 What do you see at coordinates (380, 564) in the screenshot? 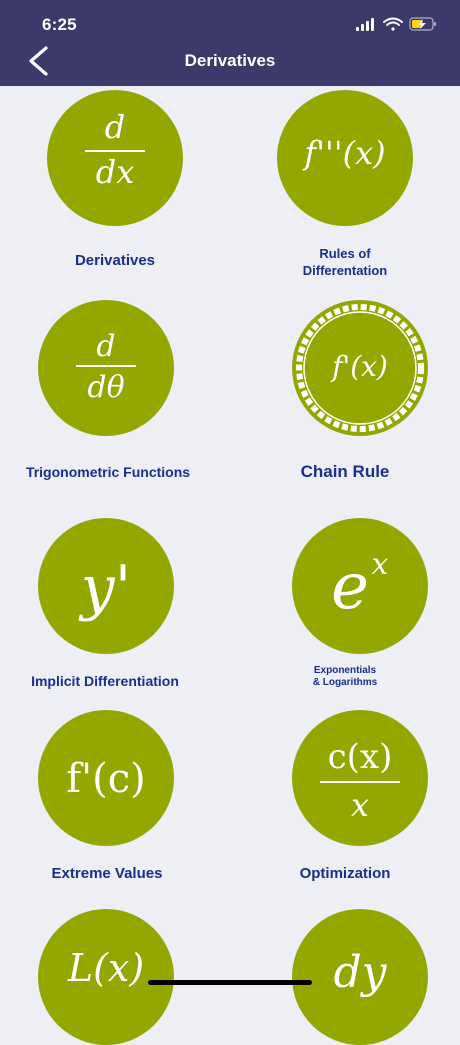
I see `glyph-x-superscript: x` at bounding box center [380, 564].